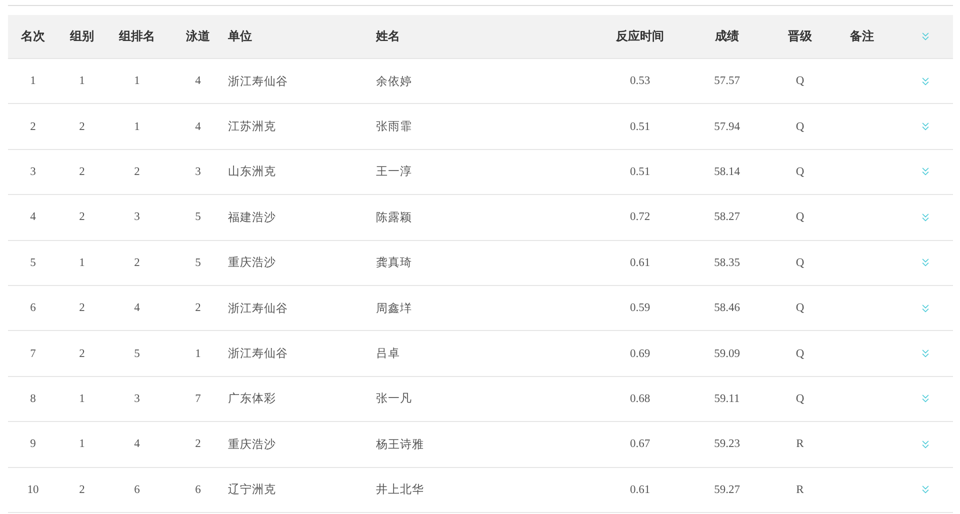 Image resolution: width=960 pixels, height=514 pixels. Describe the element at coordinates (33, 490) in the screenshot. I see `table-cell: 10` at that location.